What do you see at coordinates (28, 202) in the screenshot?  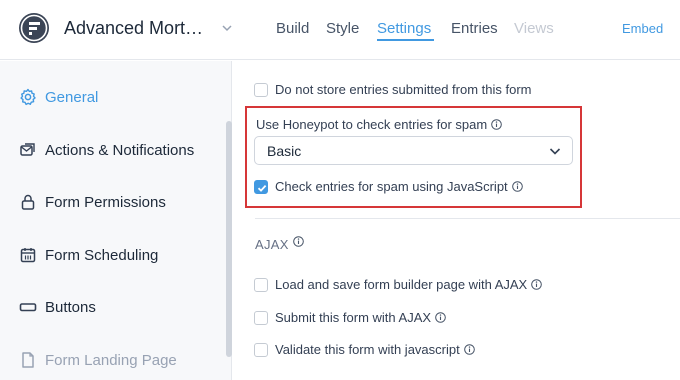 I see `lock-icon` at bounding box center [28, 202].